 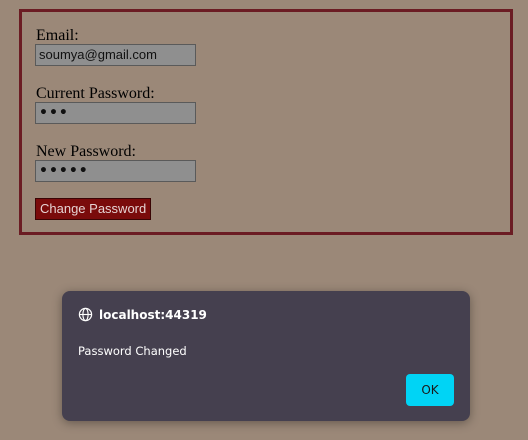 What do you see at coordinates (132, 351) in the screenshot?
I see `dialog-message: Password Changed` at bounding box center [132, 351].